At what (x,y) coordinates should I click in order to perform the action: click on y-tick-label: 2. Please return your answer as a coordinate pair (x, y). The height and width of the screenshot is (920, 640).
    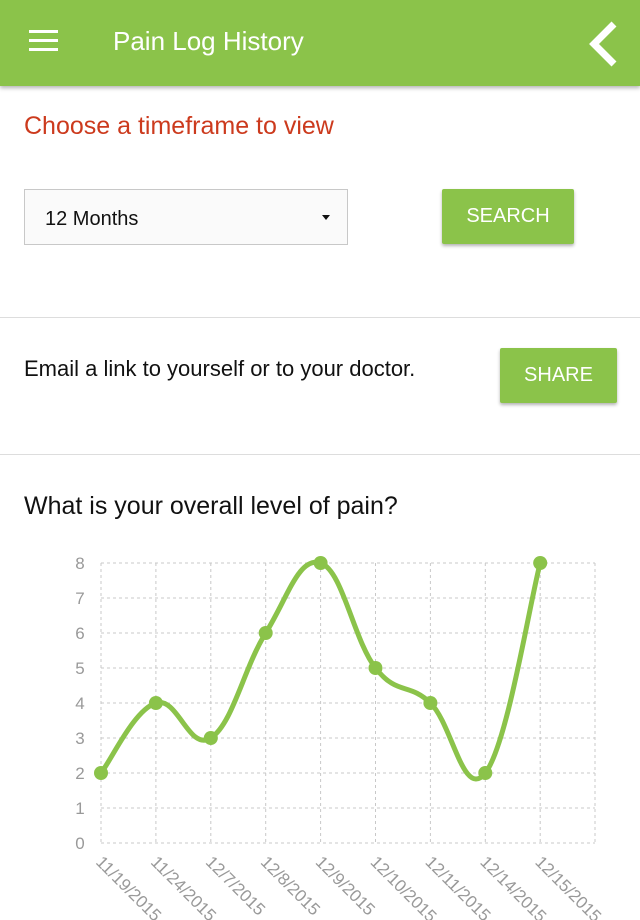
    Looking at the image, I should click on (79, 773).